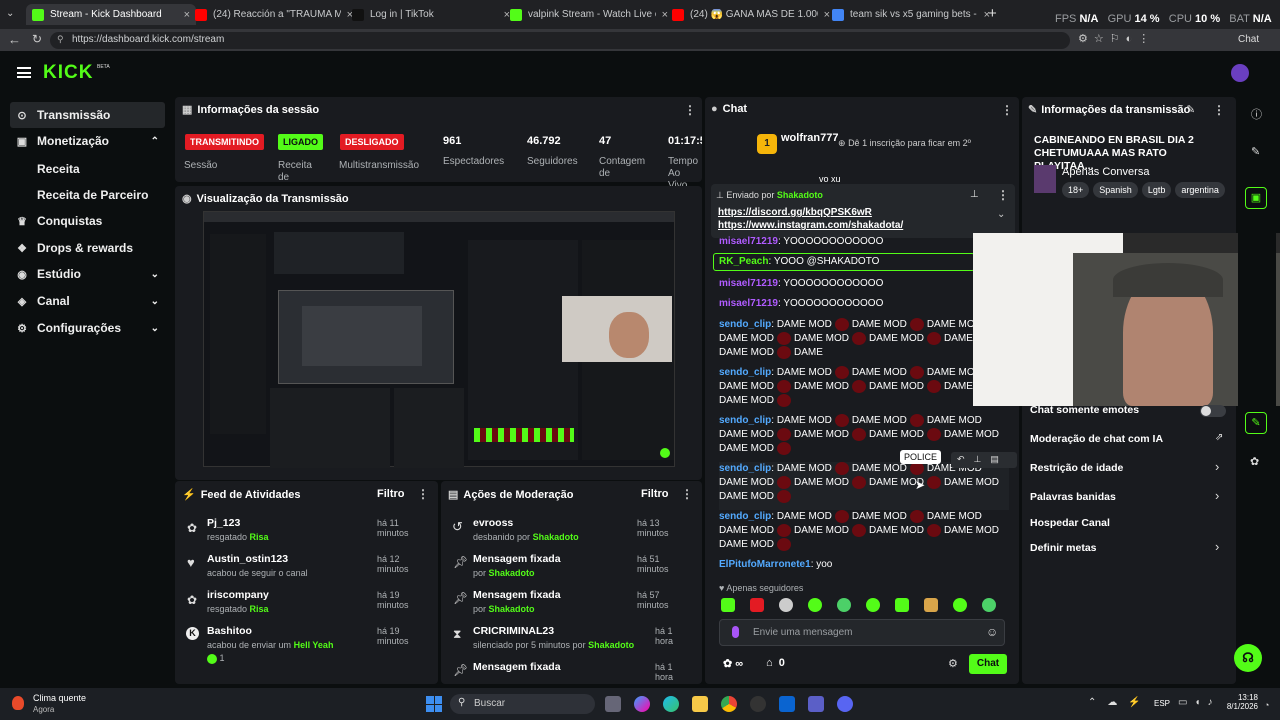 This screenshot has width=1280, height=720. What do you see at coordinates (758, 704) in the screenshot?
I see `xbox-icon` at bounding box center [758, 704].